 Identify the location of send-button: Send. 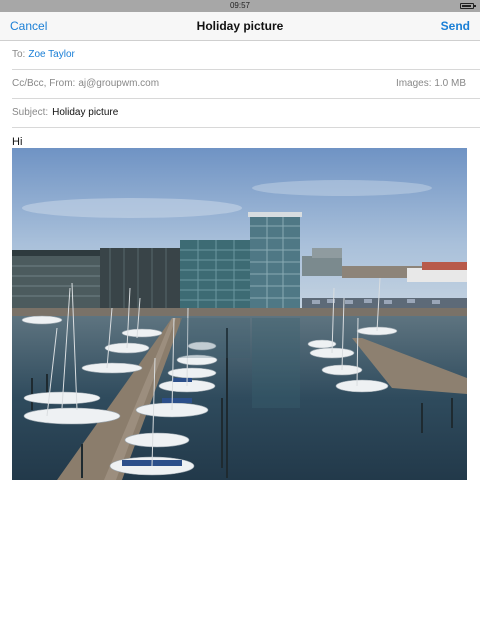
(455, 26).